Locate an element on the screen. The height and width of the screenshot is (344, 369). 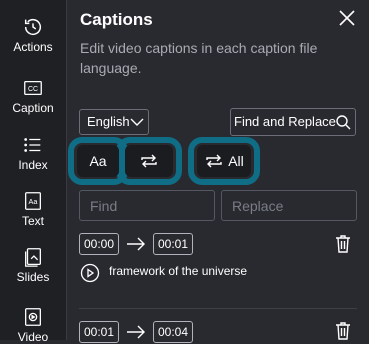
chevron-down-icon is located at coordinates (137, 122).